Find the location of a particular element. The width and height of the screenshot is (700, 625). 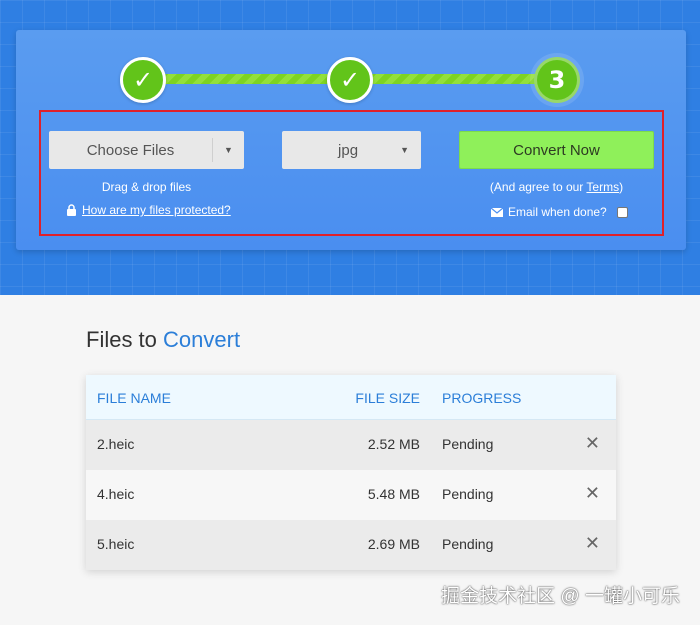

table-row: 5.heic 2.69 MB Pending ✕ is located at coordinates (351, 545).